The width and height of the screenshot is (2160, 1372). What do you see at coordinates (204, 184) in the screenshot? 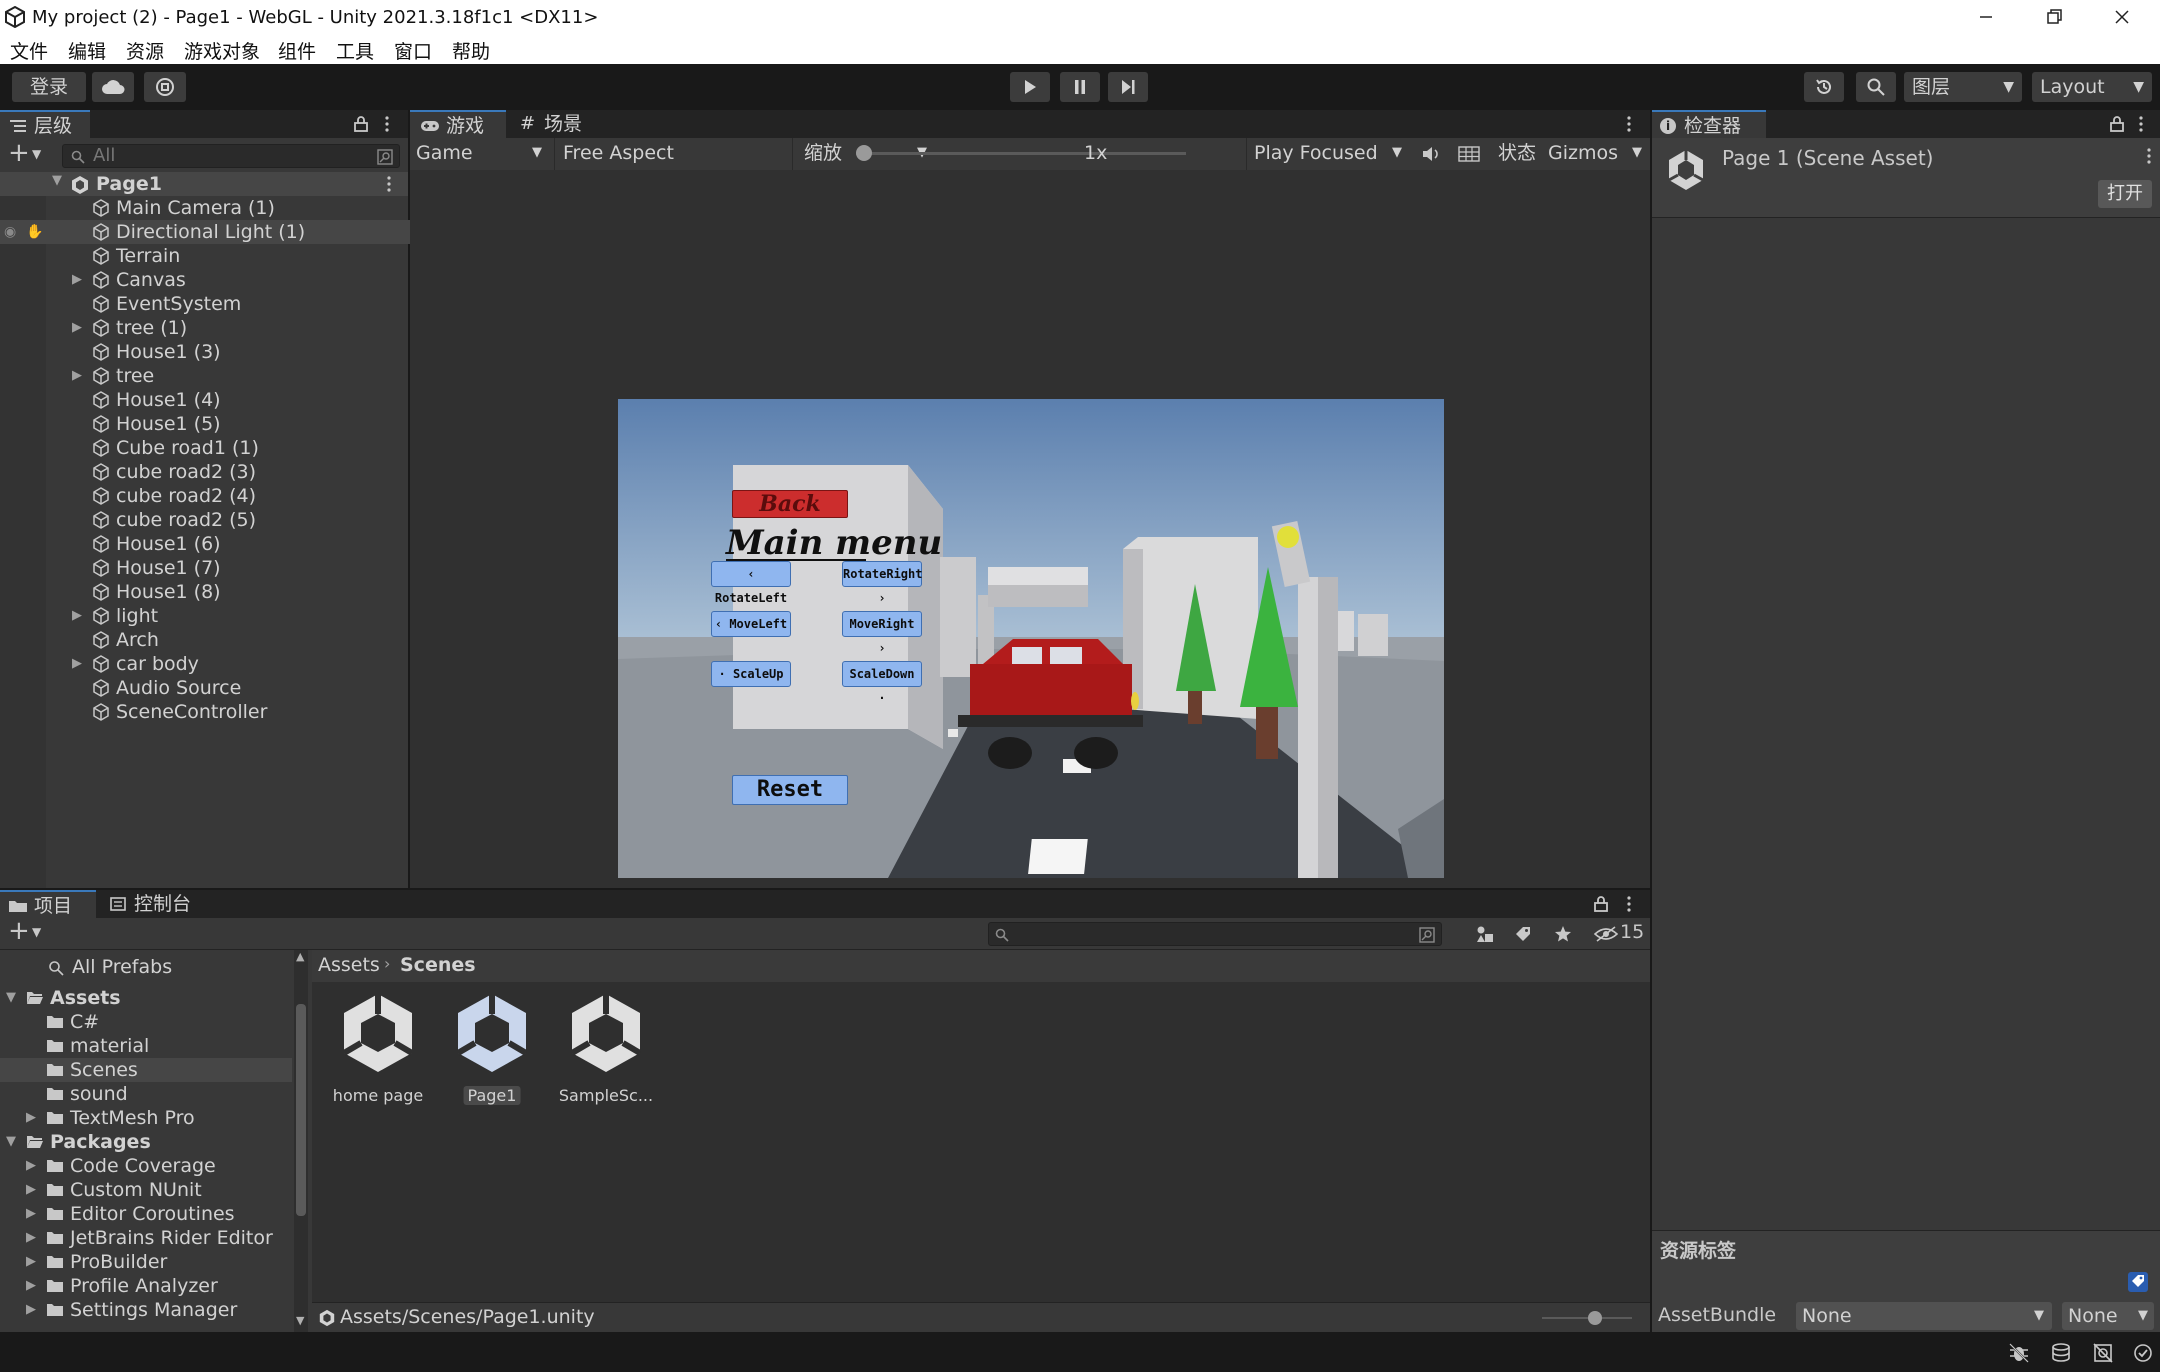
I see `scene-root-row: ▼ Page1` at bounding box center [204, 184].